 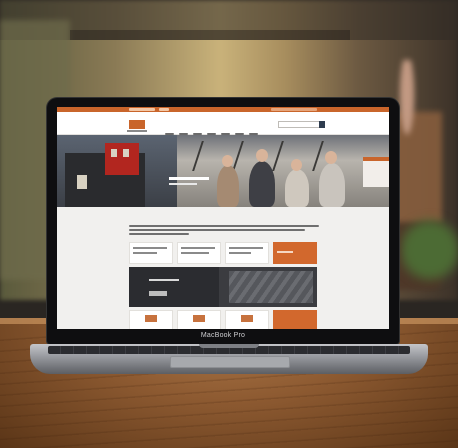 What do you see at coordinates (158, 293) in the screenshot?
I see `feature-button` at bounding box center [158, 293].